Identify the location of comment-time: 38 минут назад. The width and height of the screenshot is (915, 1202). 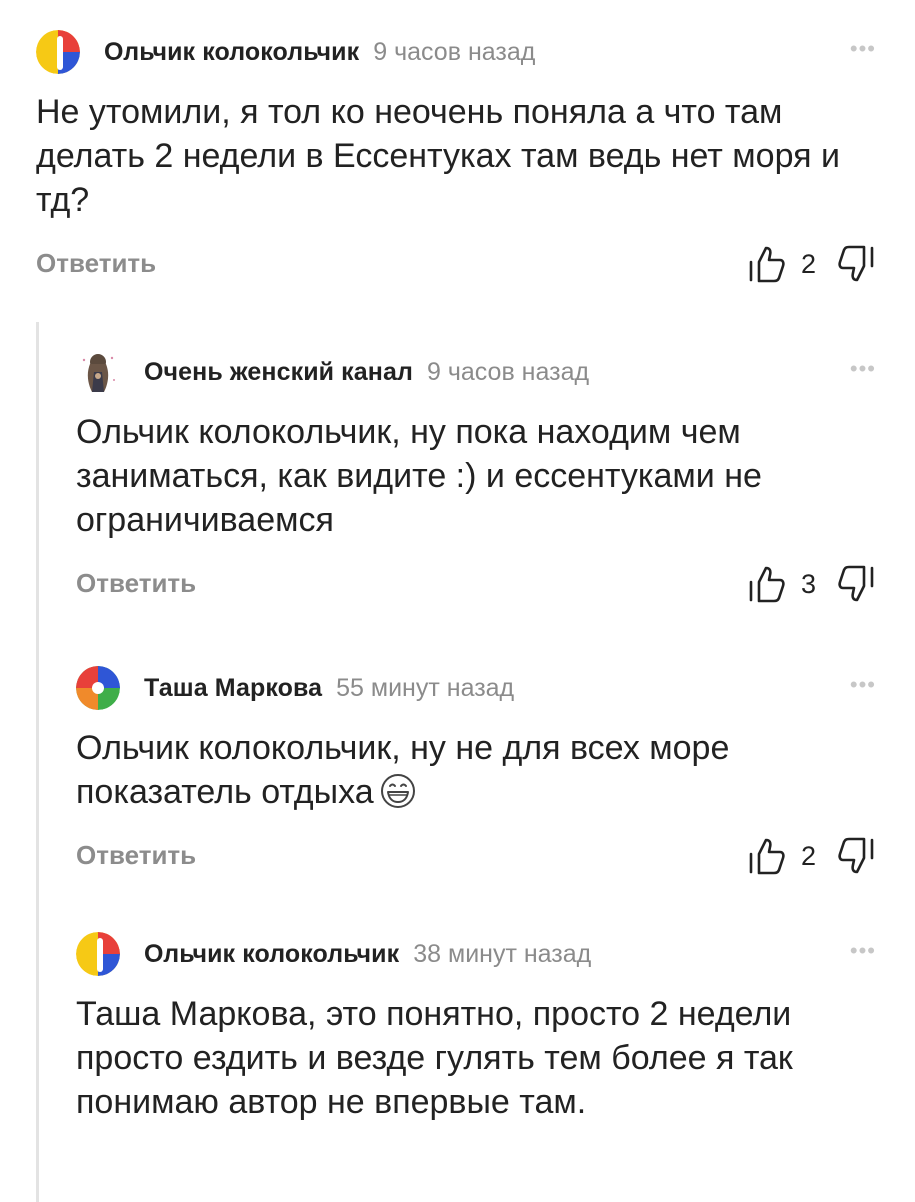
(502, 953).